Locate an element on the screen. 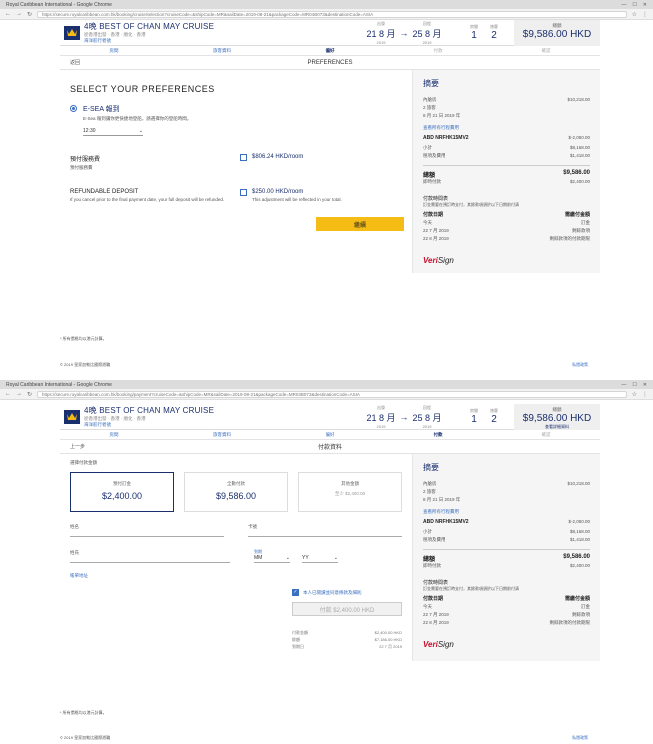 The image size is (653, 744). room-guests: 2 旅客 is located at coordinates (429, 491).